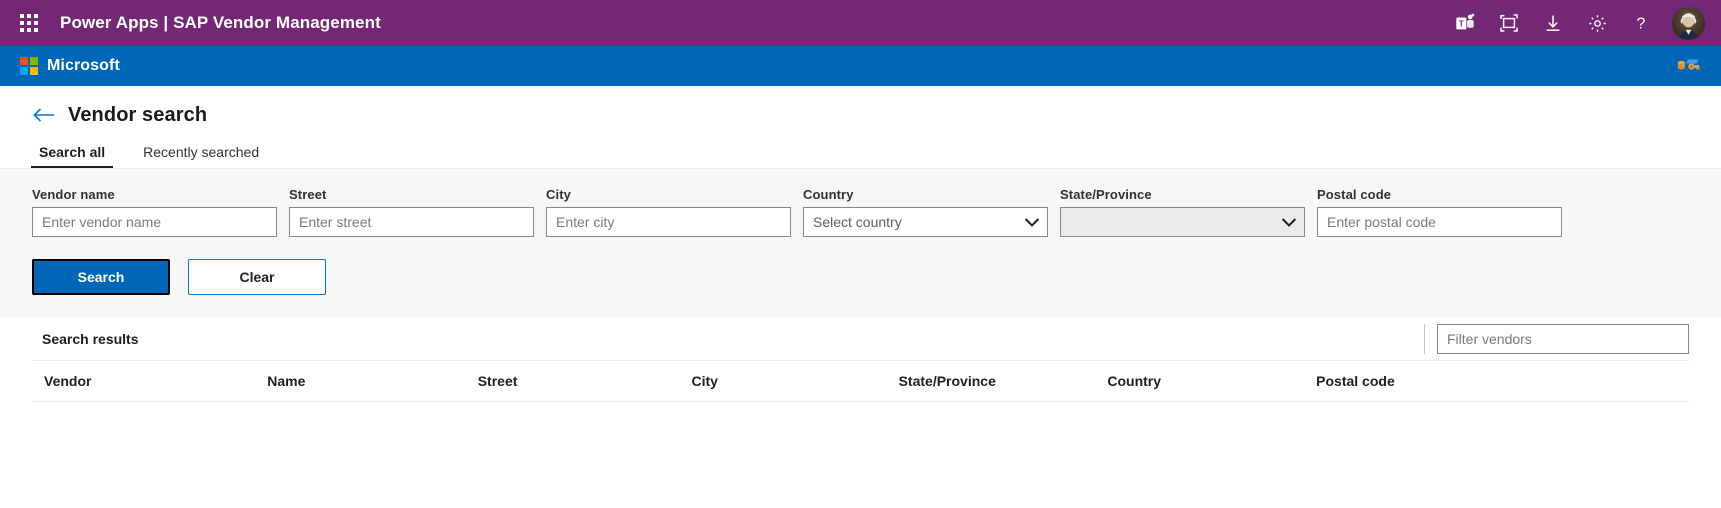 The height and width of the screenshot is (508, 1721). I want to click on country-select-wrapper: Select country, so click(925, 222).